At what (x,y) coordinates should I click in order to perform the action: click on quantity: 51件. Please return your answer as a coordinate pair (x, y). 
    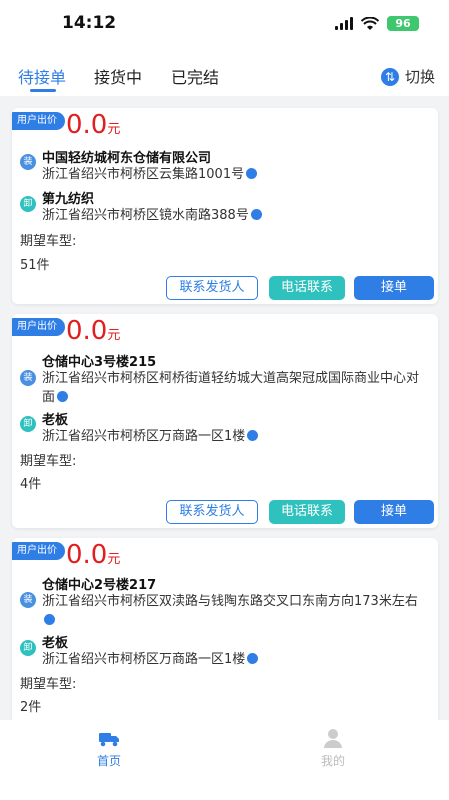
    Looking at the image, I should click on (35, 265).